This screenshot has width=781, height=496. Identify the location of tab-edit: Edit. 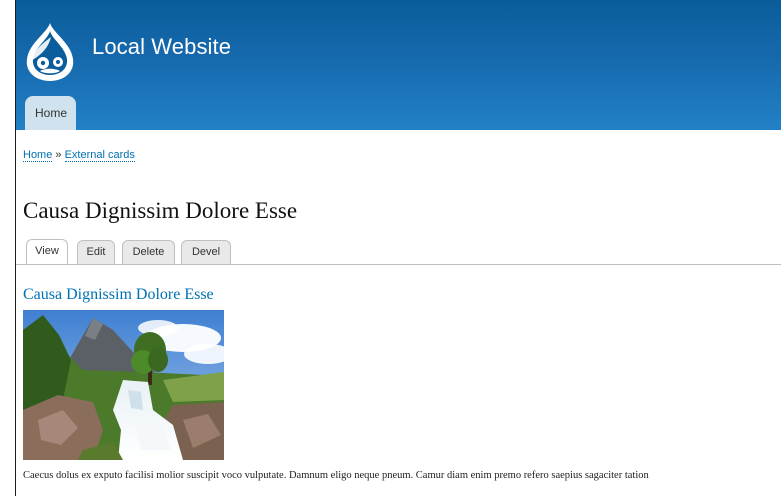
(96, 252).